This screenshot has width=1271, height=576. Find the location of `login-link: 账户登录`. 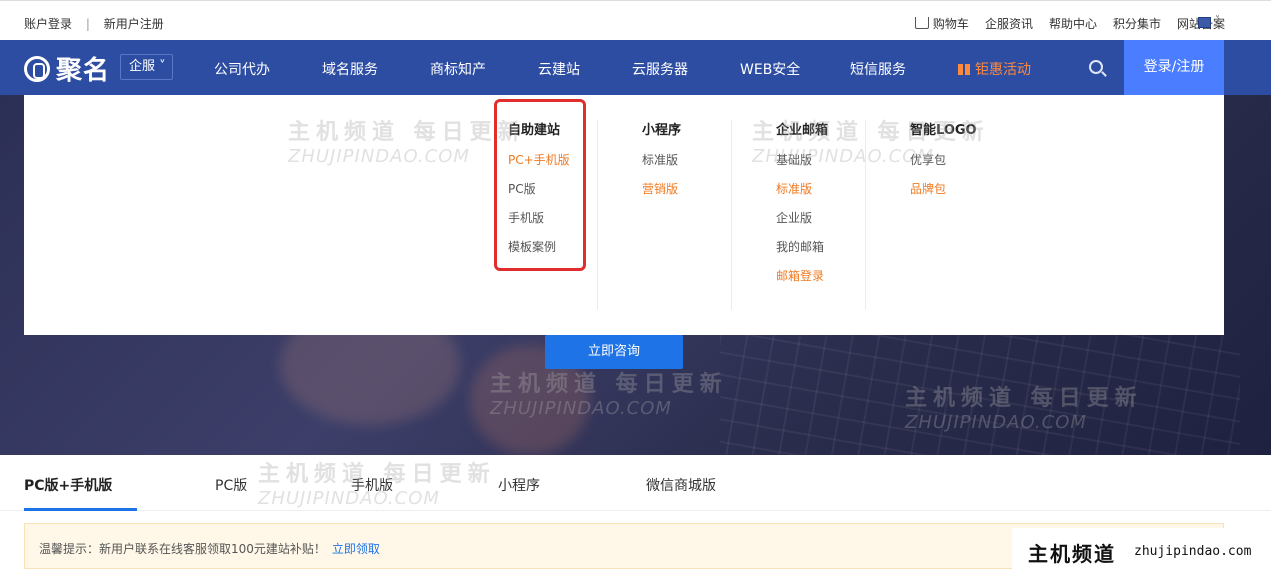

login-link: 账户登录 is located at coordinates (48, 23).